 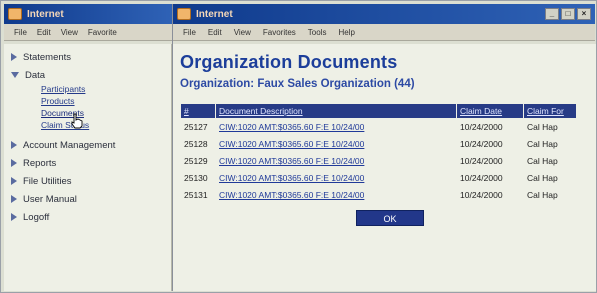 What do you see at coordinates (196, 195) in the screenshot?
I see `doc-number: 25131` at bounding box center [196, 195].